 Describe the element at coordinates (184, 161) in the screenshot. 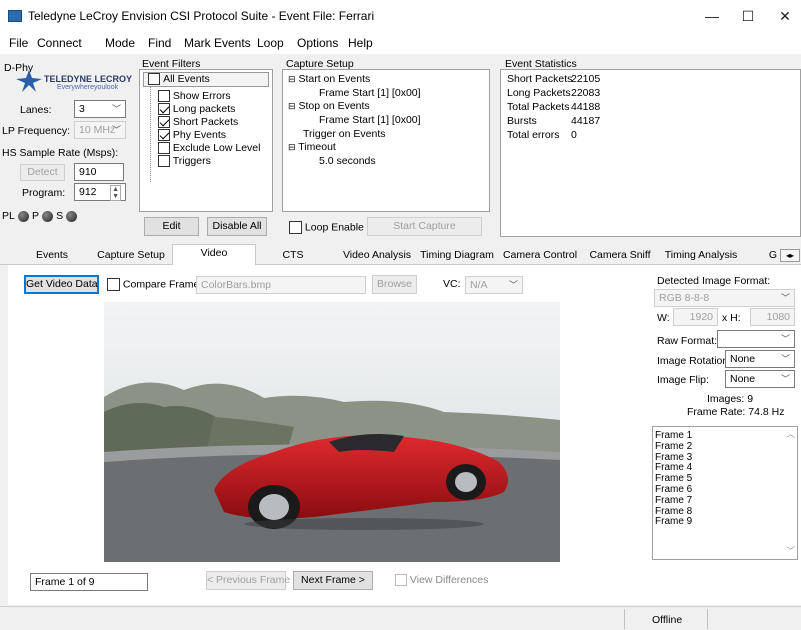

I see `filter-triggers: Triggers` at that location.